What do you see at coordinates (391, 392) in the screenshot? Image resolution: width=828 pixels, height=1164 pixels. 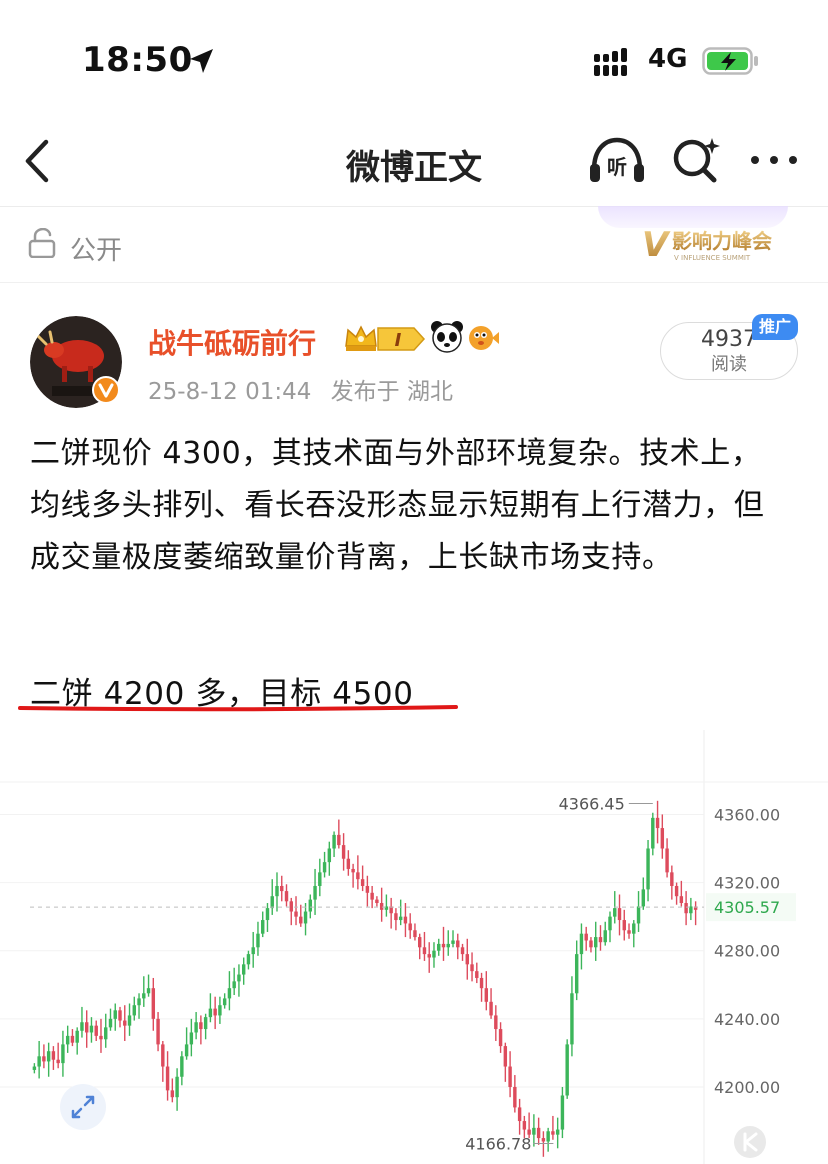 I see `post-location: 发布于 湖北` at bounding box center [391, 392].